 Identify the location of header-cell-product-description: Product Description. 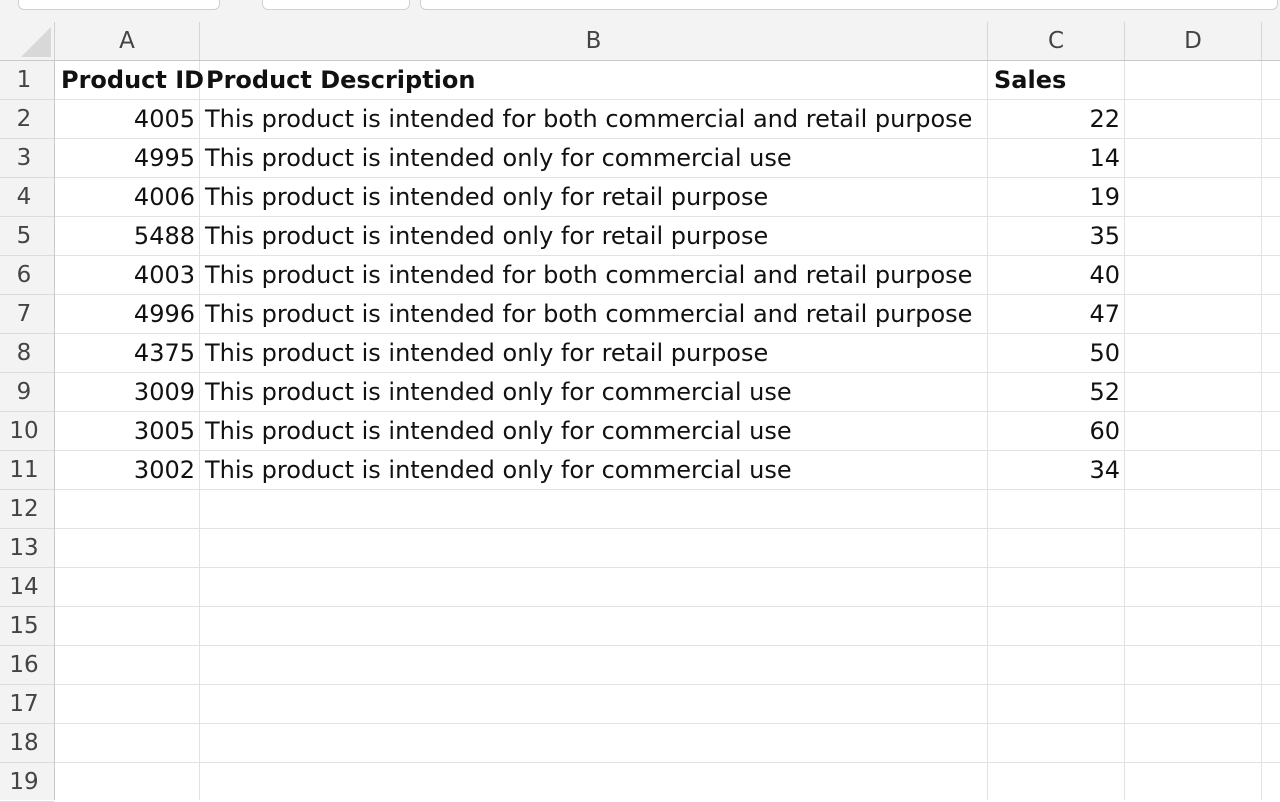
(594, 80).